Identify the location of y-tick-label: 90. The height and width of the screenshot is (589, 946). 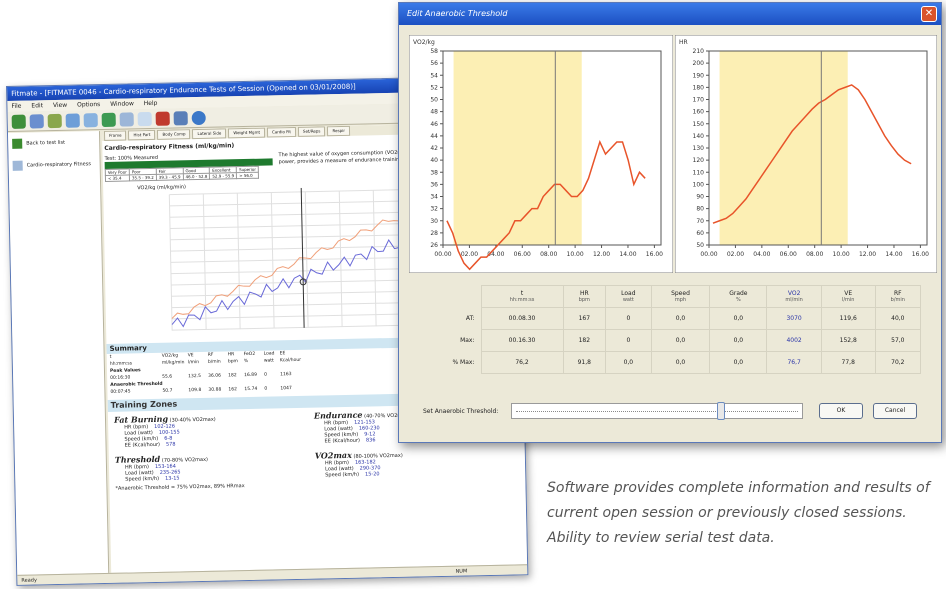
(700, 197).